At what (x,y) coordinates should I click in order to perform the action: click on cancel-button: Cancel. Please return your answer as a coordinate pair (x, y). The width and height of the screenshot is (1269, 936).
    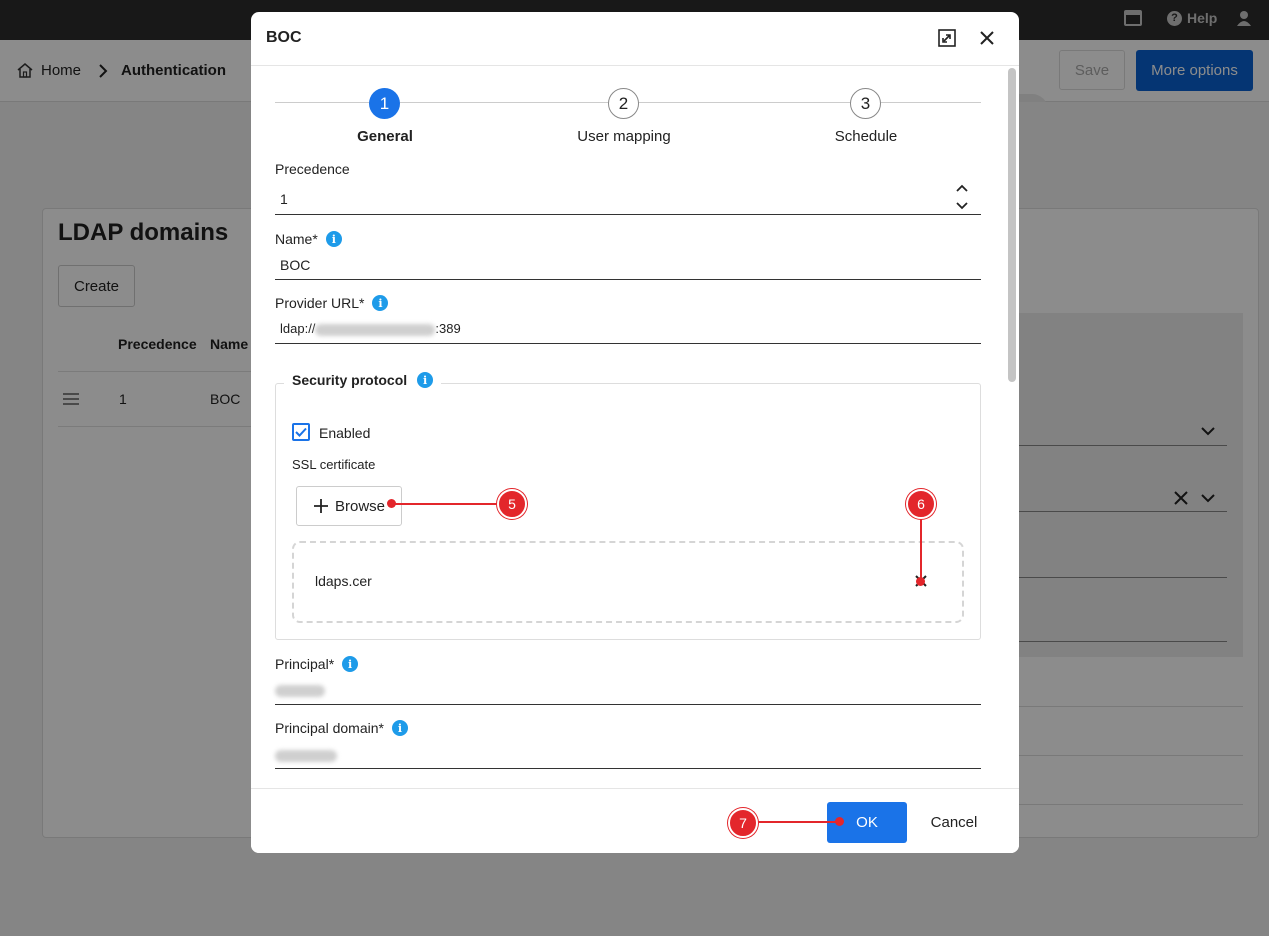
    Looking at the image, I should click on (954, 822).